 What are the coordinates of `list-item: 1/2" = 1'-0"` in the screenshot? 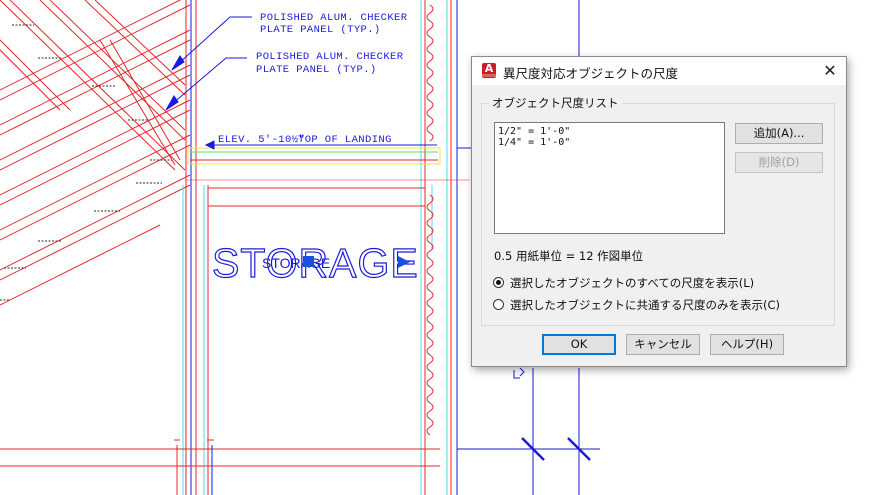 It's located at (609, 131).